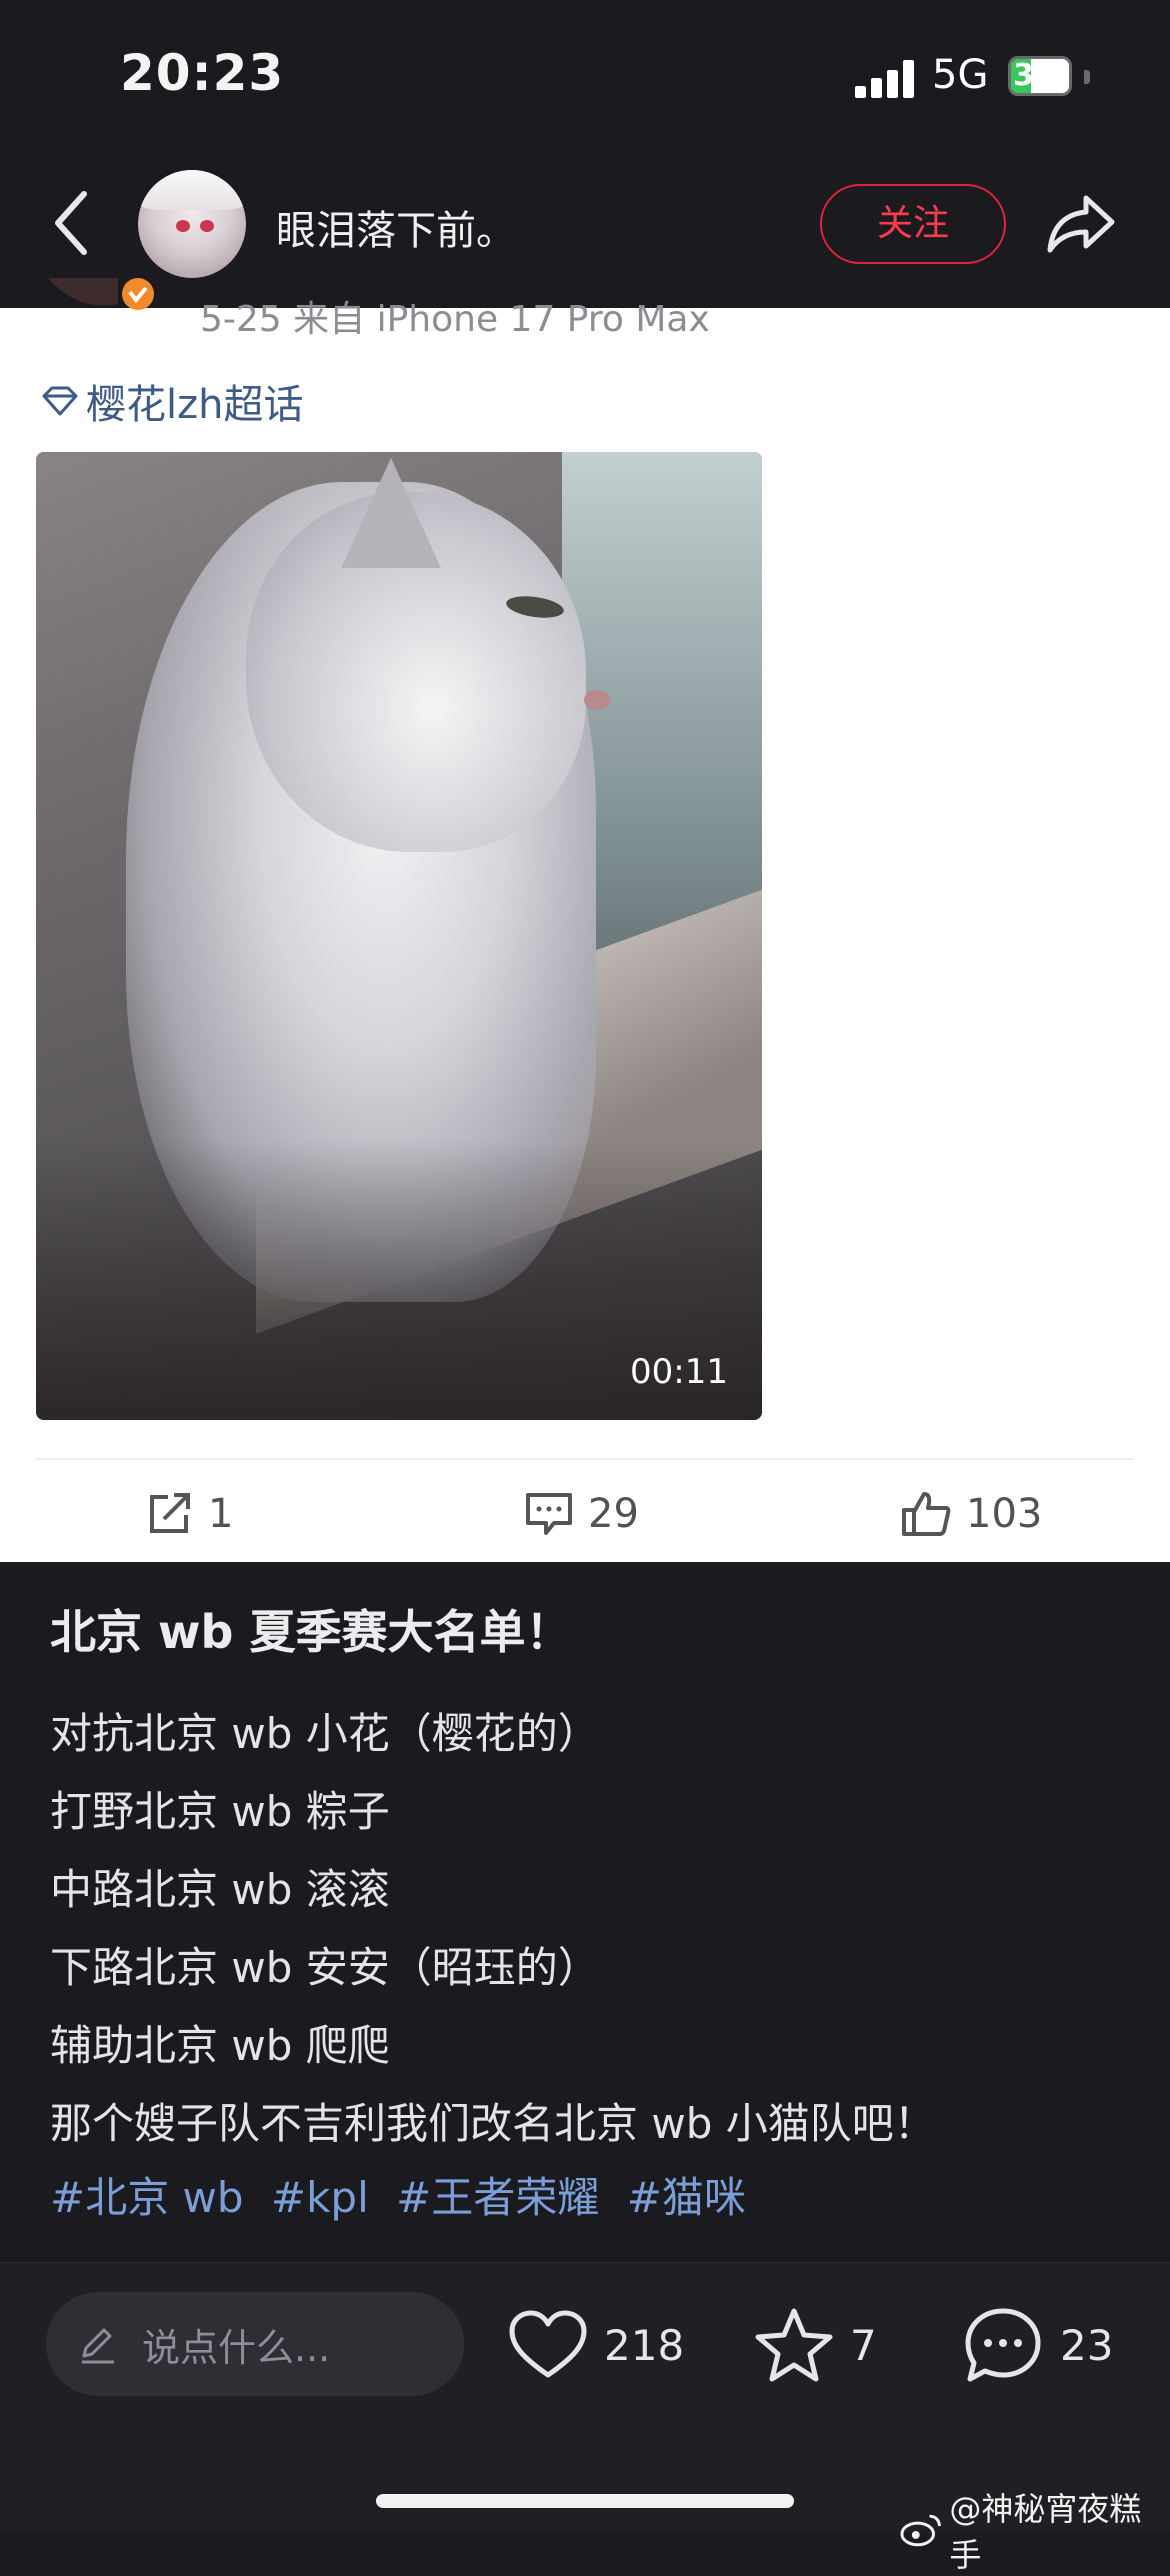  I want to click on post-meta: 5-25 来自 iPhone 17 Pro Max, so click(455, 319).